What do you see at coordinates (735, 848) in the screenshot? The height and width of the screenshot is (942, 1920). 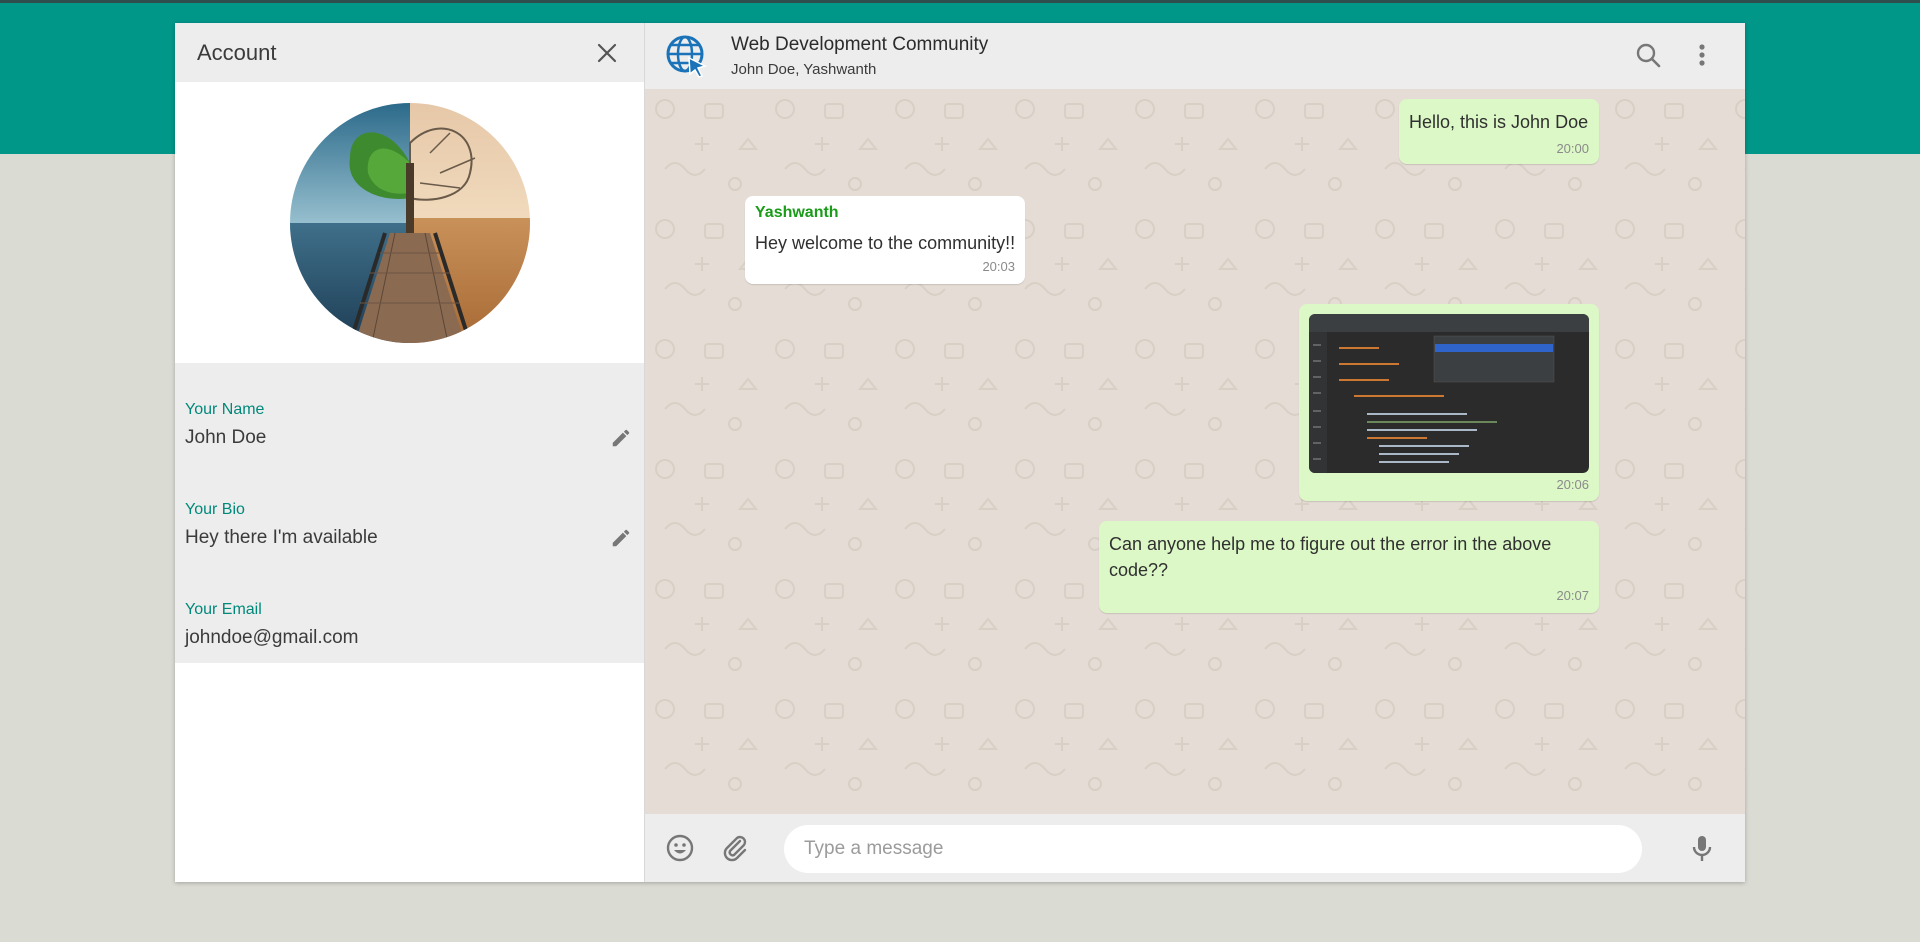 I see `attach-icon` at bounding box center [735, 848].